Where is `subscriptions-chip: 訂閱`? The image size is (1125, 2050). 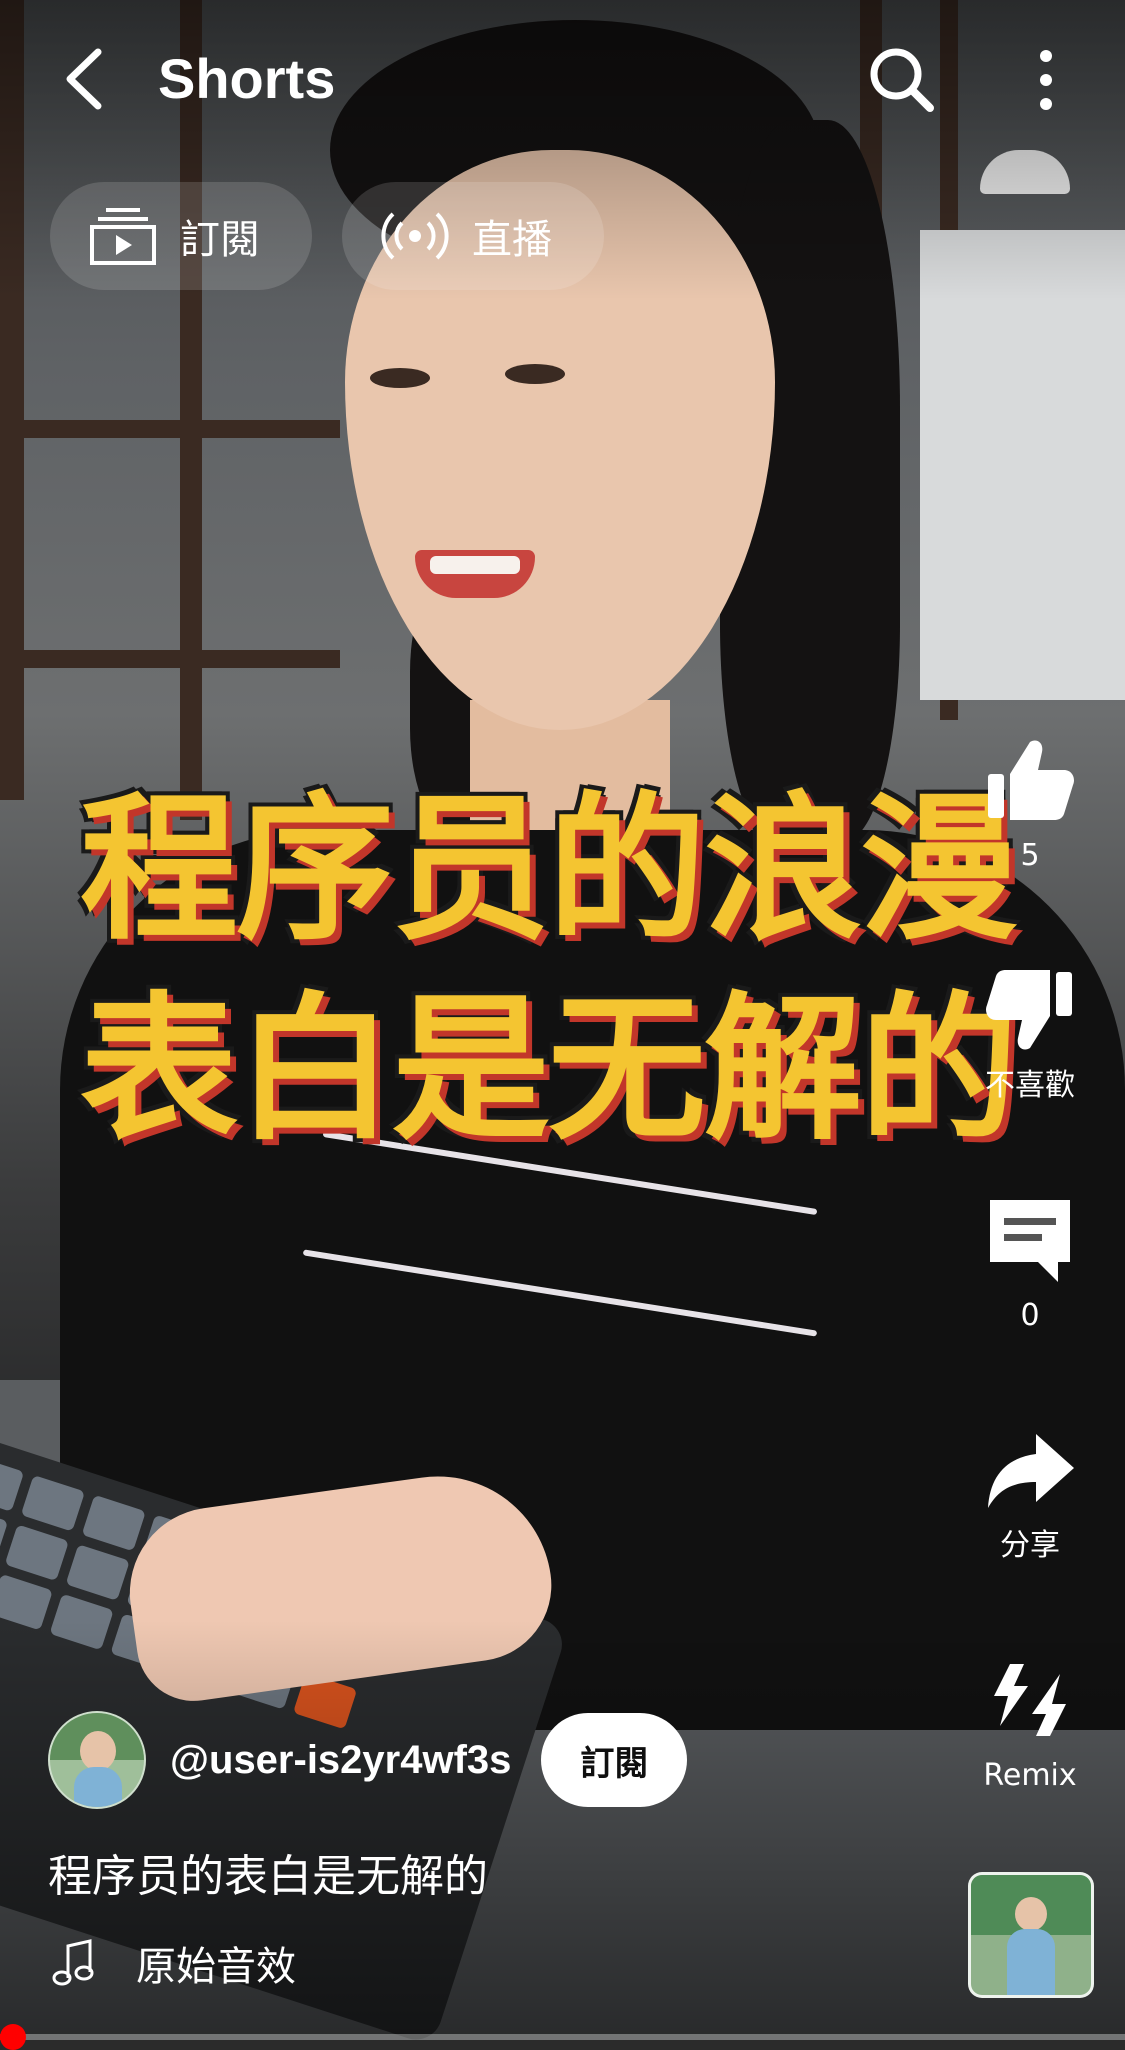
subscriptions-chip: 訂閱 is located at coordinates (181, 236).